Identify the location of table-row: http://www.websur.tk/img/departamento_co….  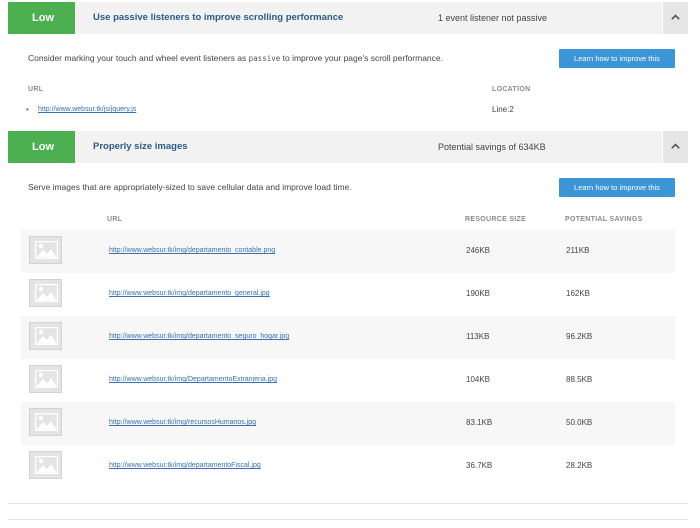
(348, 251).